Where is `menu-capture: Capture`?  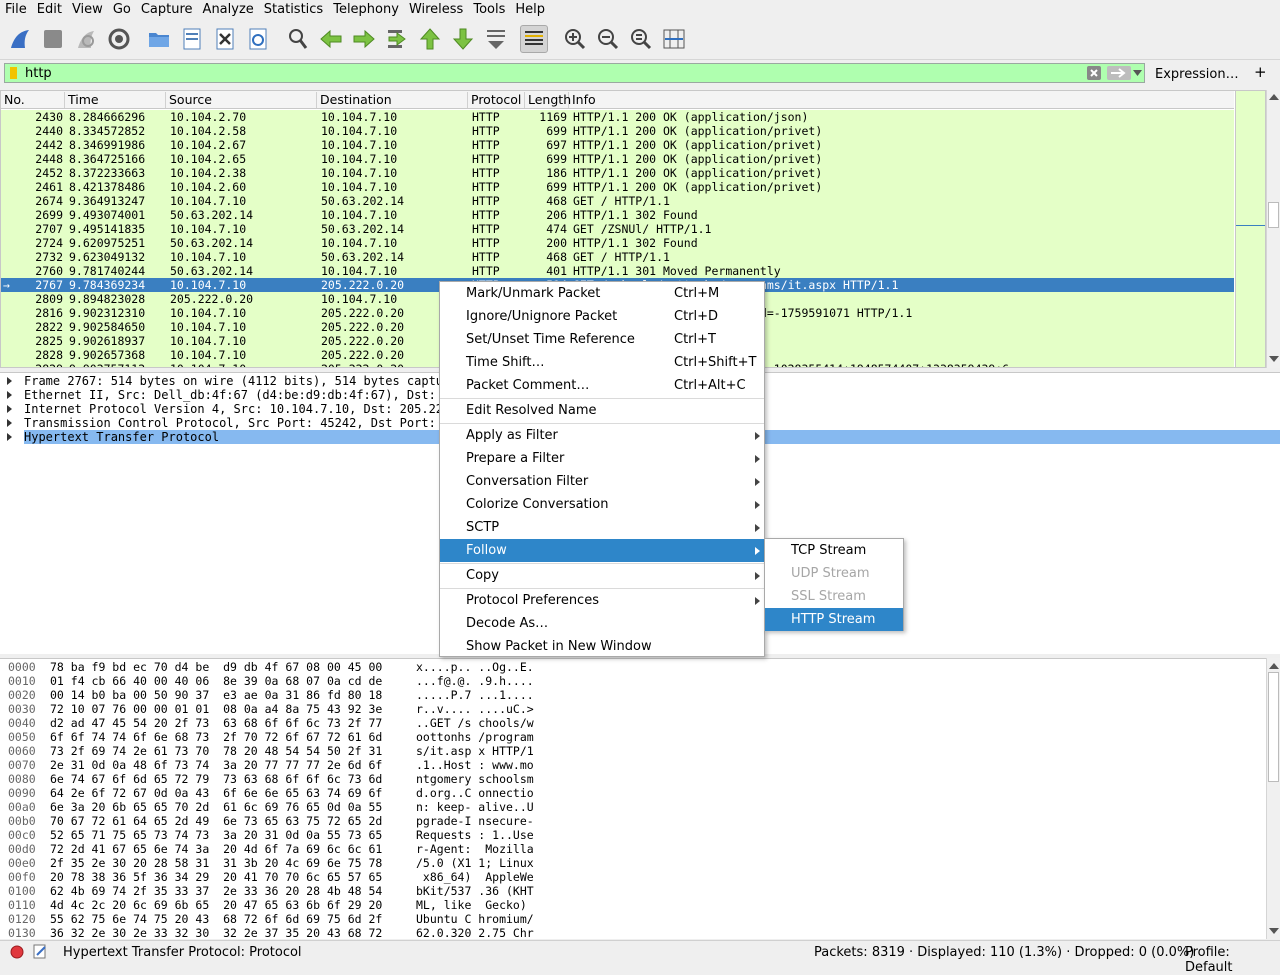
menu-capture: Capture is located at coordinates (167, 10).